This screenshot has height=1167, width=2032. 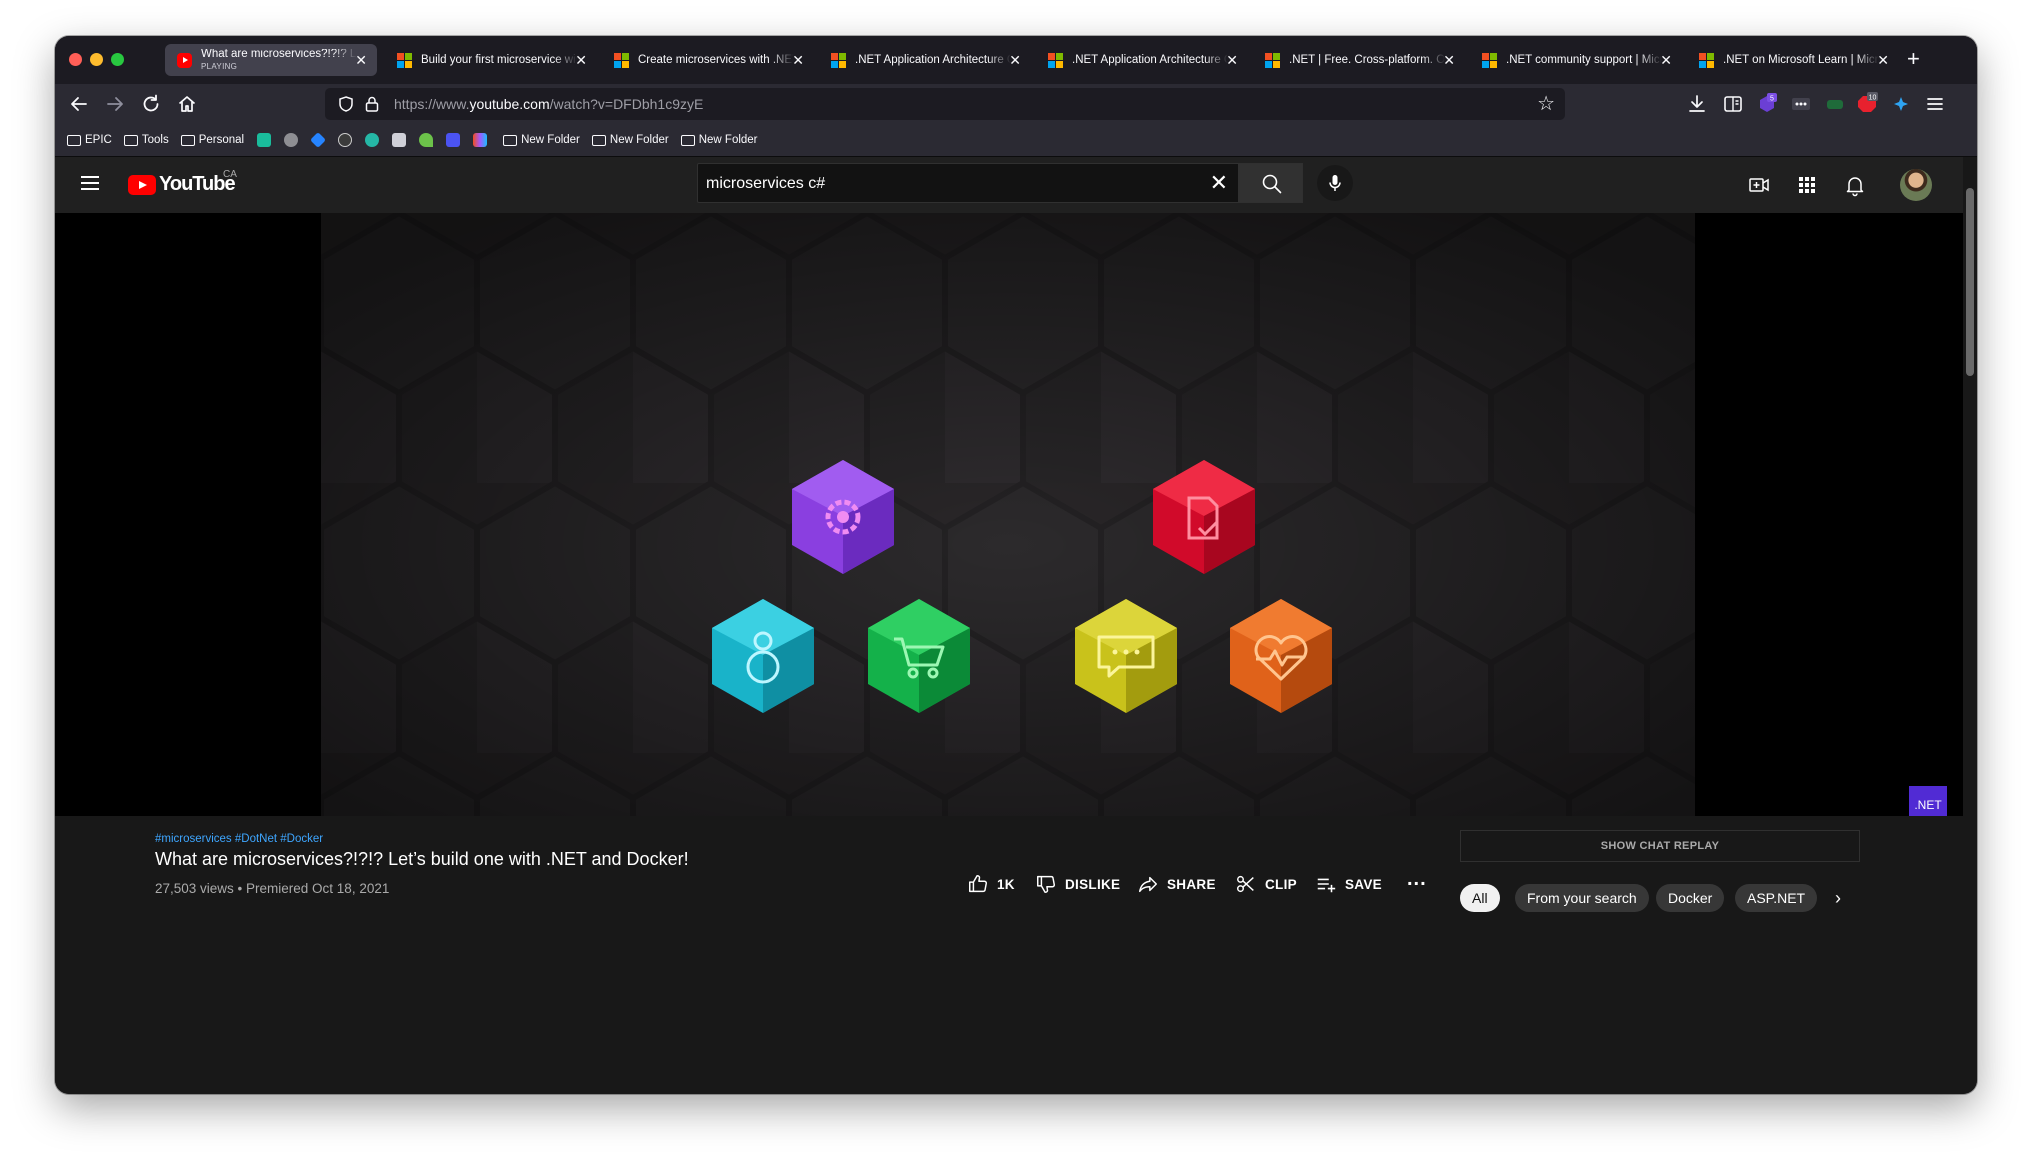 What do you see at coordinates (1660, 846) in the screenshot?
I see `show-chat-replay-button: SHOW CHAT REPLAY` at bounding box center [1660, 846].